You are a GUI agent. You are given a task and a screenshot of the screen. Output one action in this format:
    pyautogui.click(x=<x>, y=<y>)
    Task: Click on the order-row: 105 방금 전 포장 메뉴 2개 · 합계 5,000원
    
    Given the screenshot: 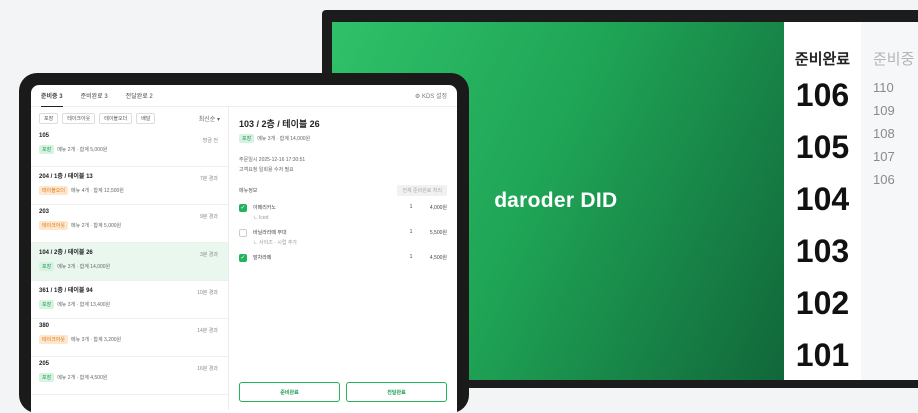 What is the action you would take?
    pyautogui.click(x=129, y=148)
    